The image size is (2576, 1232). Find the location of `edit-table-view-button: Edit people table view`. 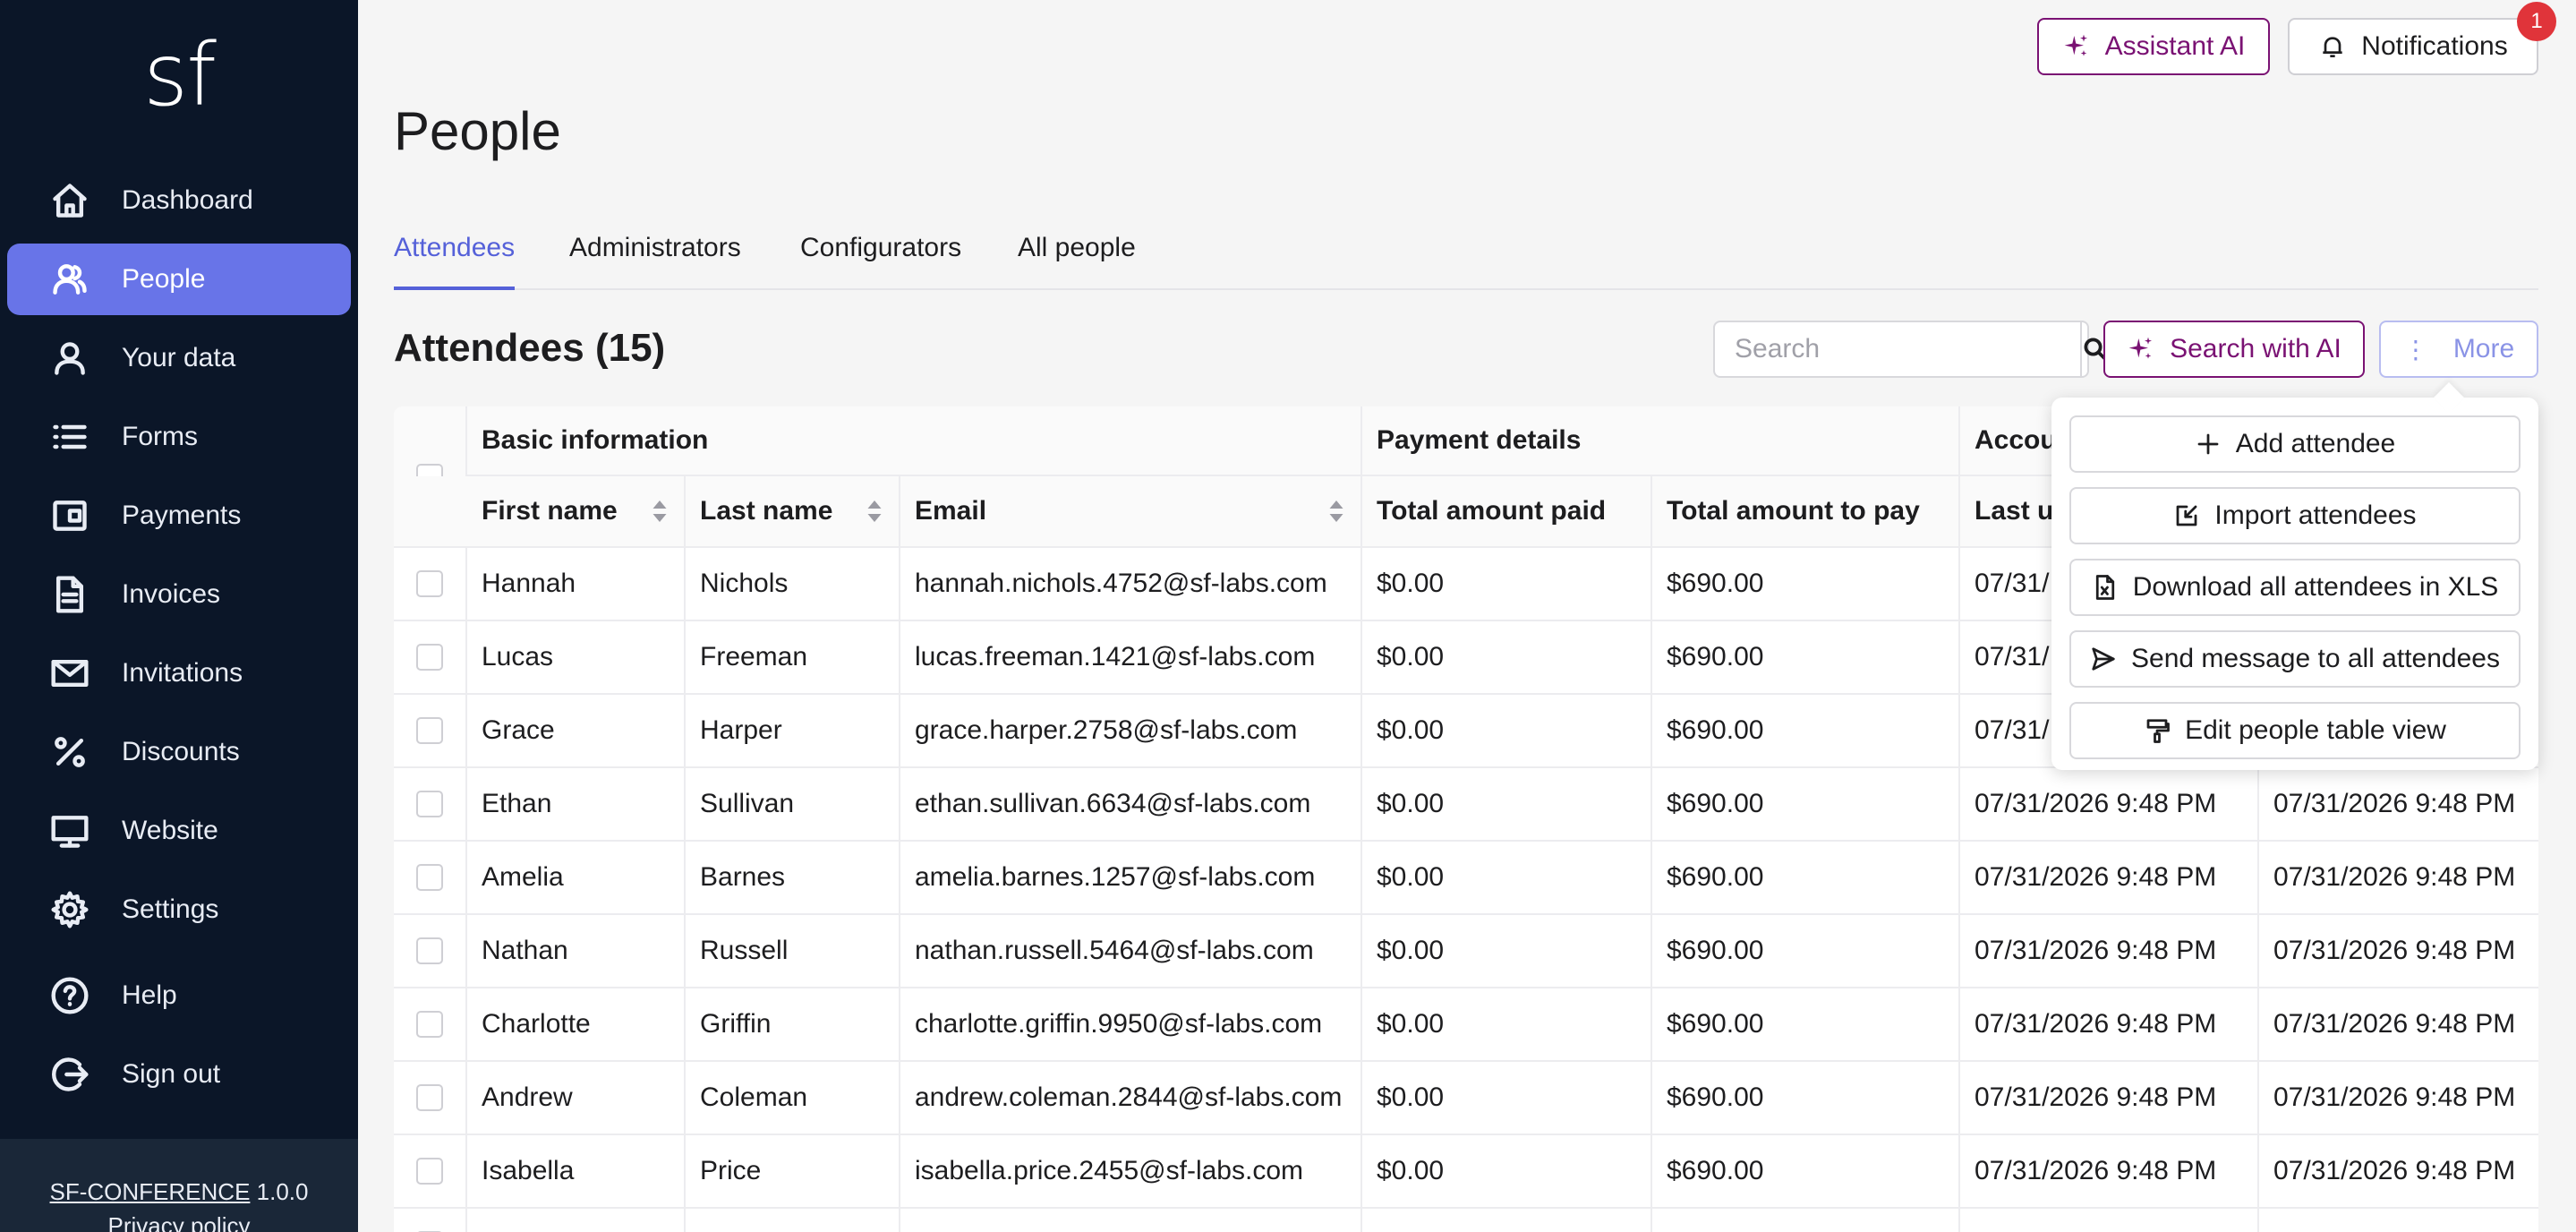

edit-table-view-button: Edit people table view is located at coordinates (2295, 730).